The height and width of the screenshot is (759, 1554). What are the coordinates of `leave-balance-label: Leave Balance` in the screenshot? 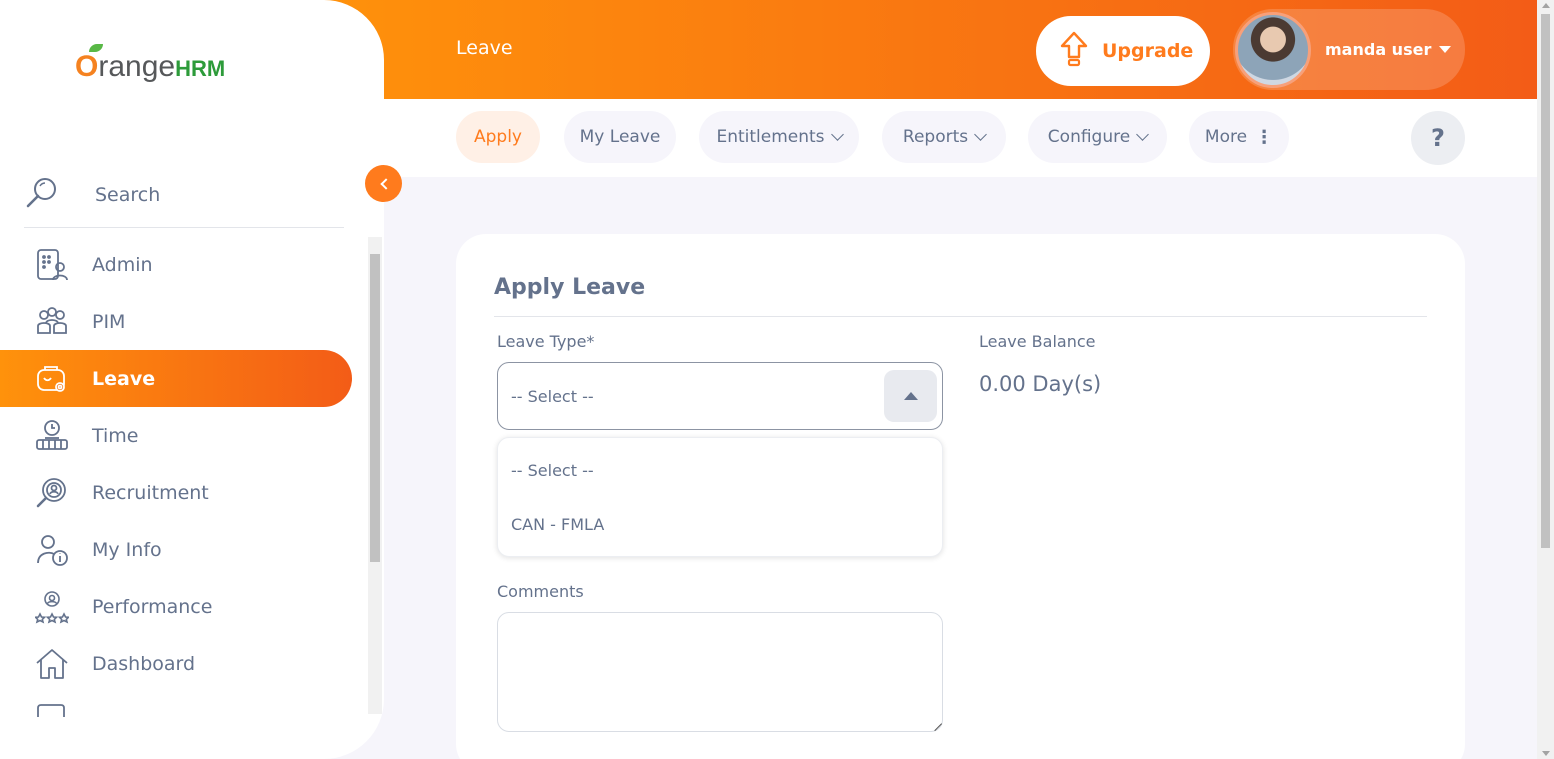 It's located at (1037, 341).